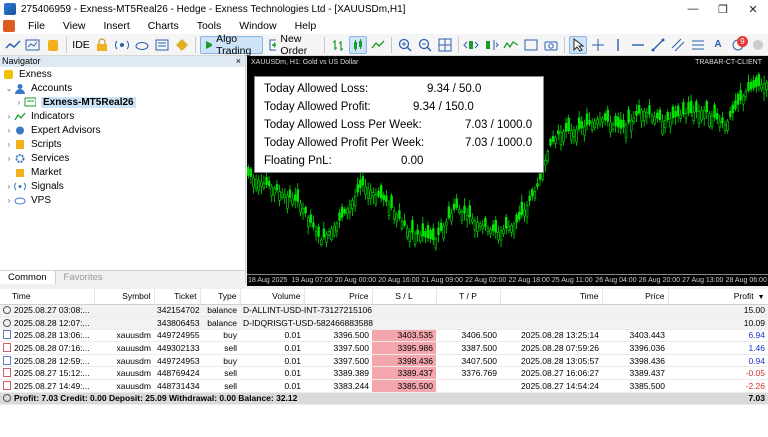 The width and height of the screenshot is (768, 437). Describe the element at coordinates (9, 26) in the screenshot. I see `child-window-icon` at that location.